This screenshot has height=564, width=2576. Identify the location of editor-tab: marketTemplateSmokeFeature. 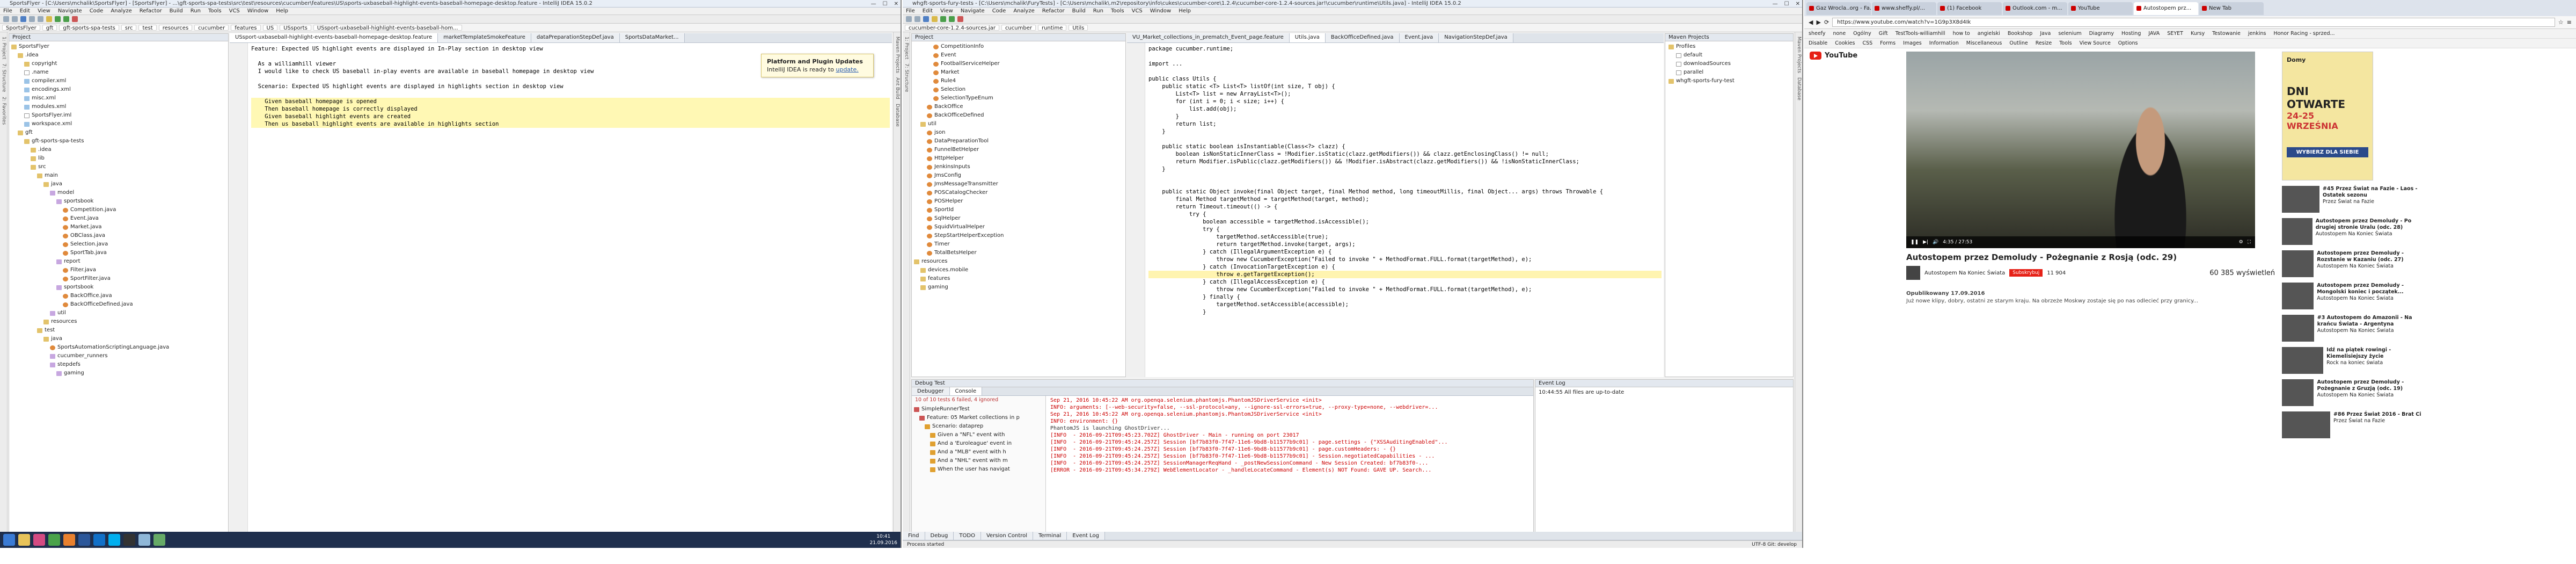
(484, 37).